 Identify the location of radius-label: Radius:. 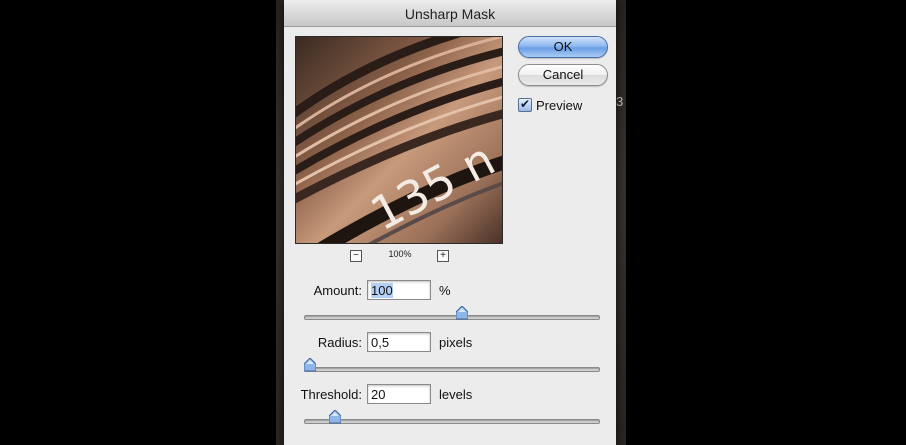
(339, 342).